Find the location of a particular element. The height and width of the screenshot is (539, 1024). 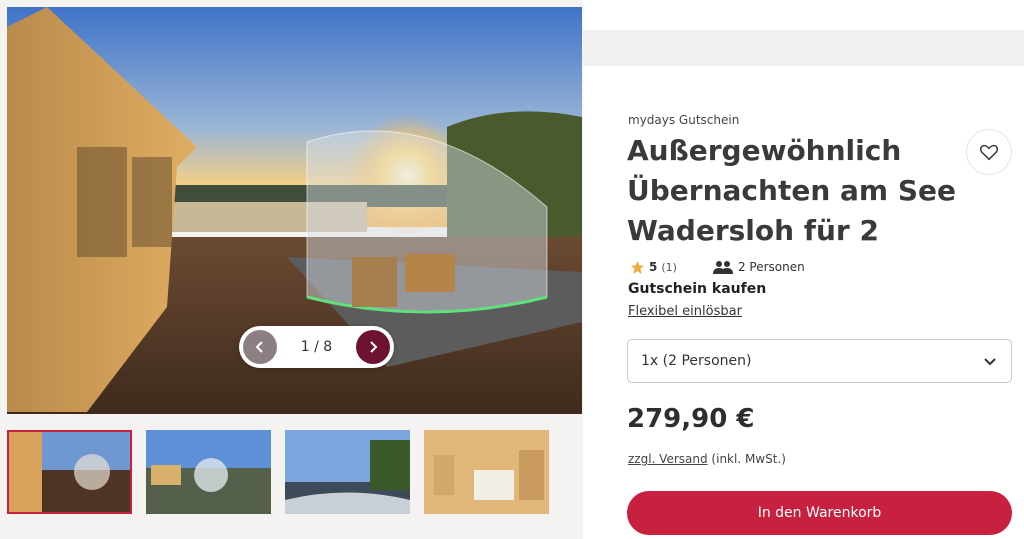

shipping-info: zzgl. Versand (inkl. MwSt.) is located at coordinates (707, 459).